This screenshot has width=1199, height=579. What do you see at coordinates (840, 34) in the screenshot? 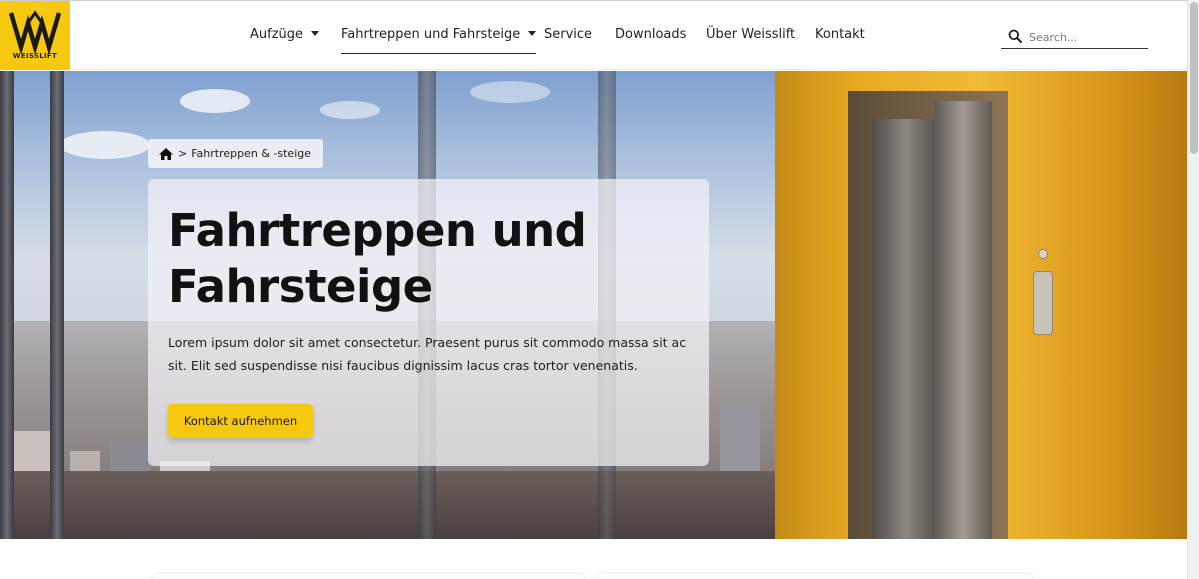
I see `nav-item-label: Kontakt` at bounding box center [840, 34].